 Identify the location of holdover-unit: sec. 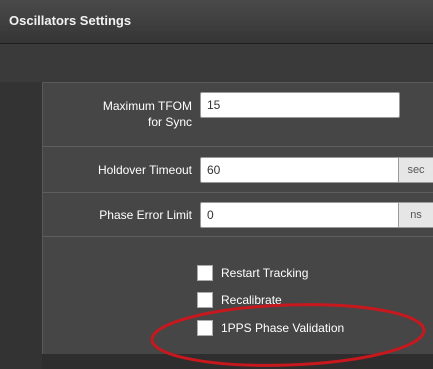
(415, 170).